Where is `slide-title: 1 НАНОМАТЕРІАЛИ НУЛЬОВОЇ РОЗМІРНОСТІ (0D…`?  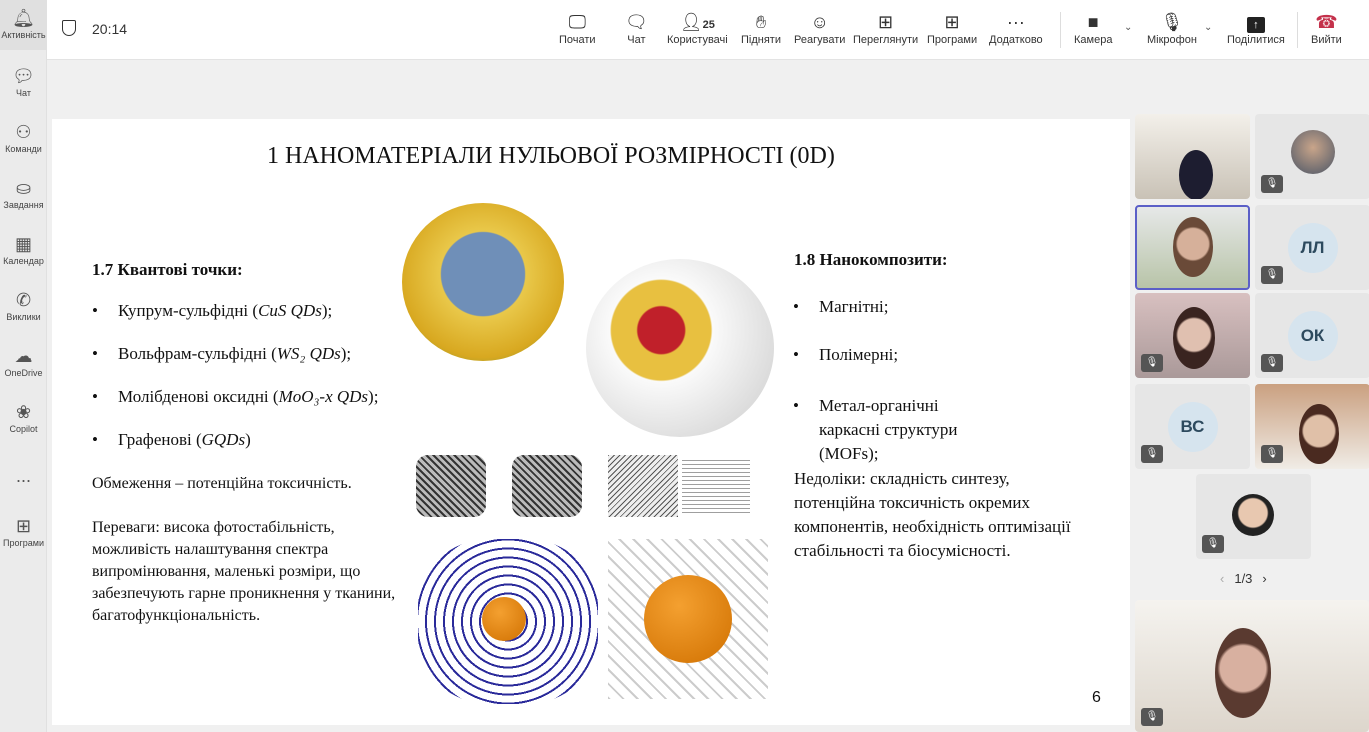 slide-title: 1 НАНОМАТЕРІАЛИ НУЛЬОВОЇ РОЗМІРНОСТІ (0D… is located at coordinates (551, 156).